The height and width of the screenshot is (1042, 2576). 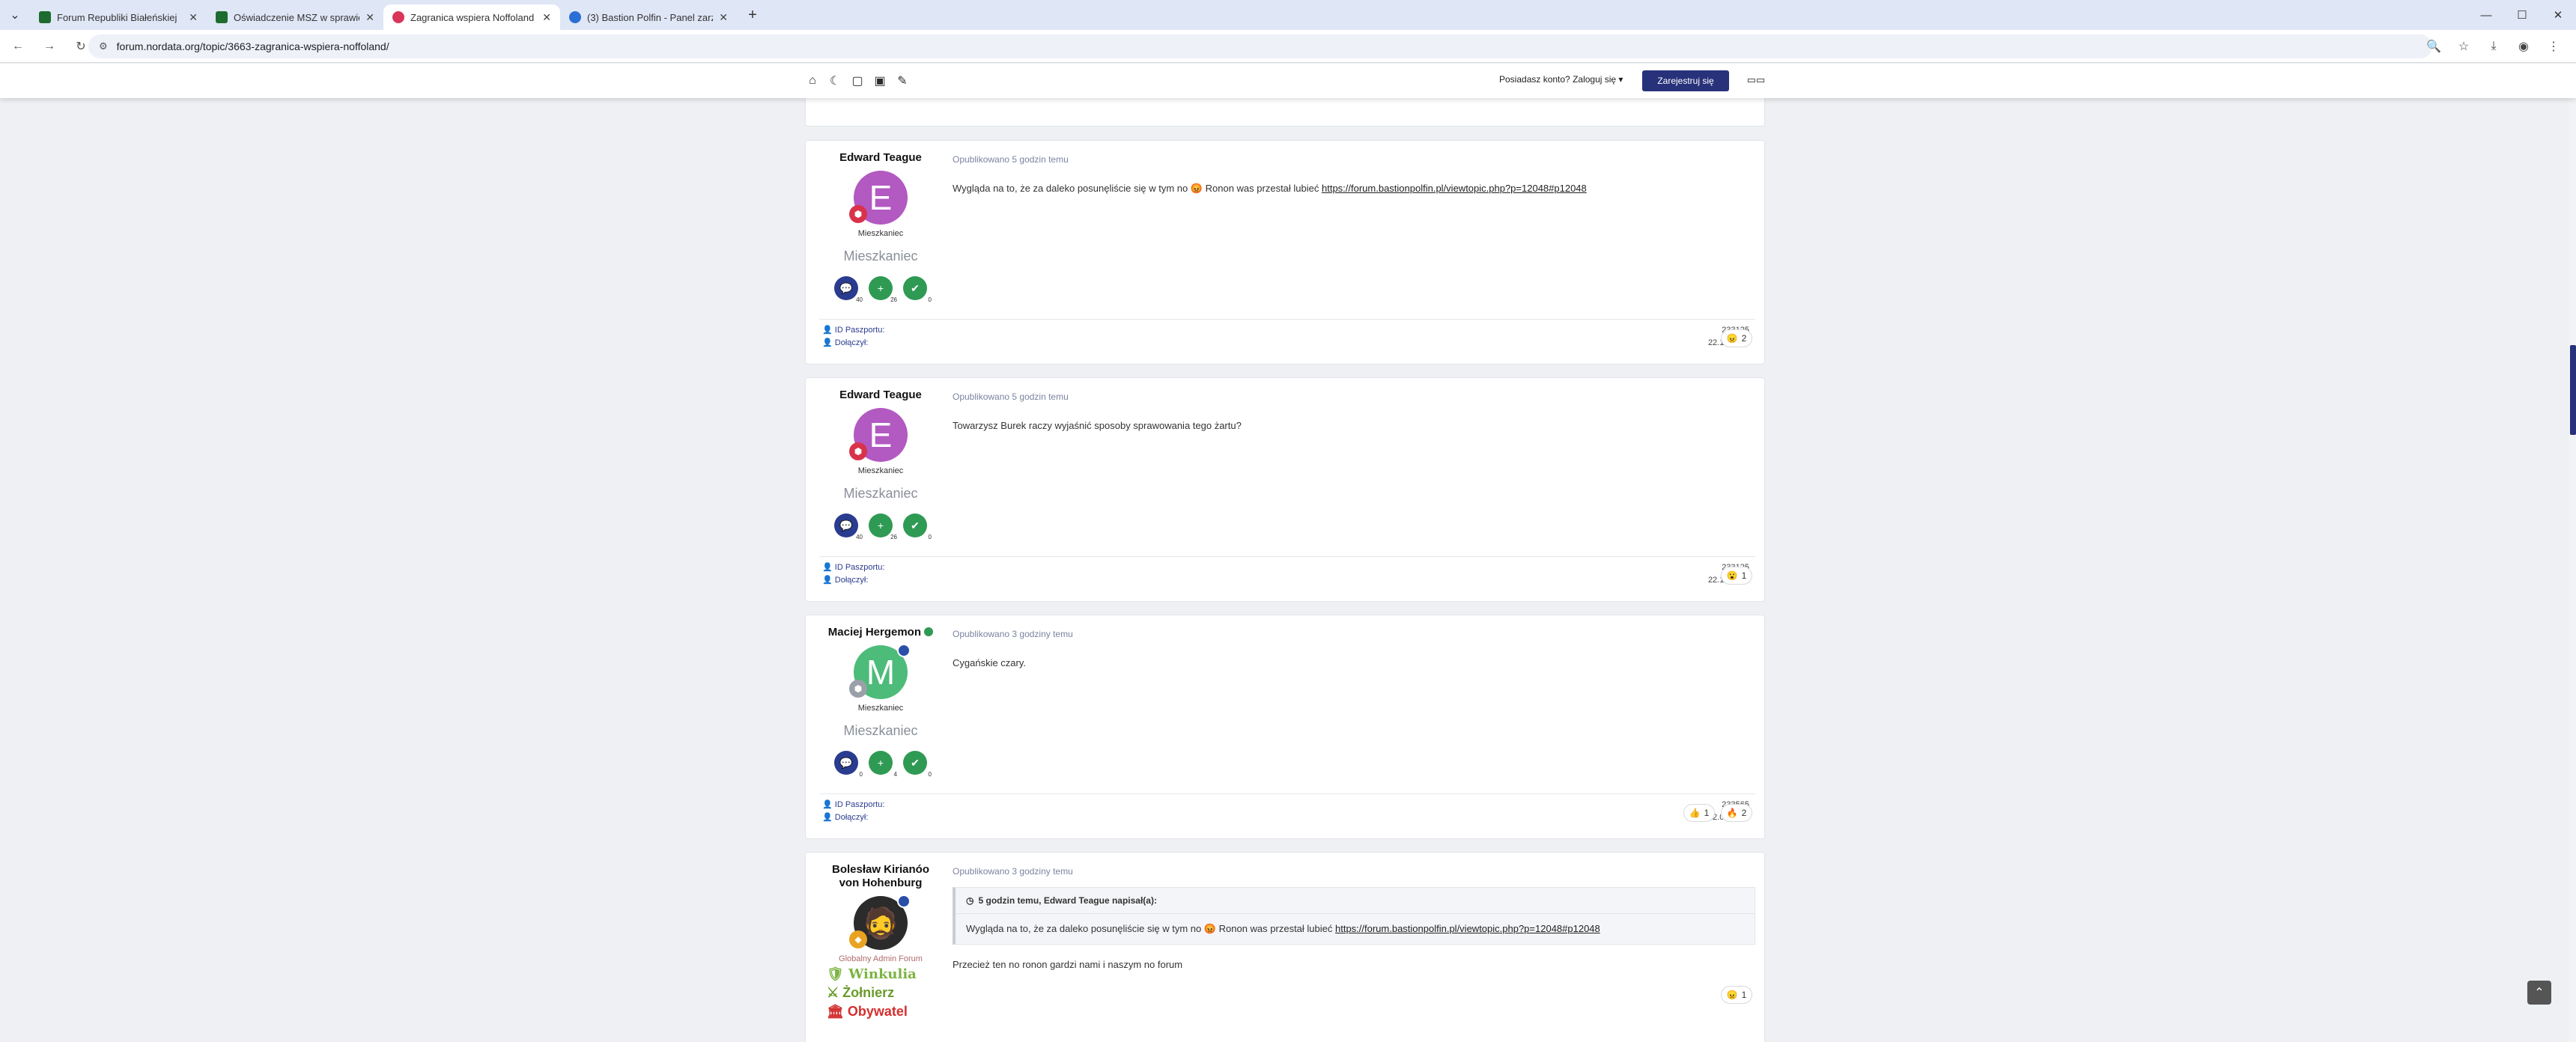 I want to click on reputation-stat-icon: +26, so click(x=883, y=527).